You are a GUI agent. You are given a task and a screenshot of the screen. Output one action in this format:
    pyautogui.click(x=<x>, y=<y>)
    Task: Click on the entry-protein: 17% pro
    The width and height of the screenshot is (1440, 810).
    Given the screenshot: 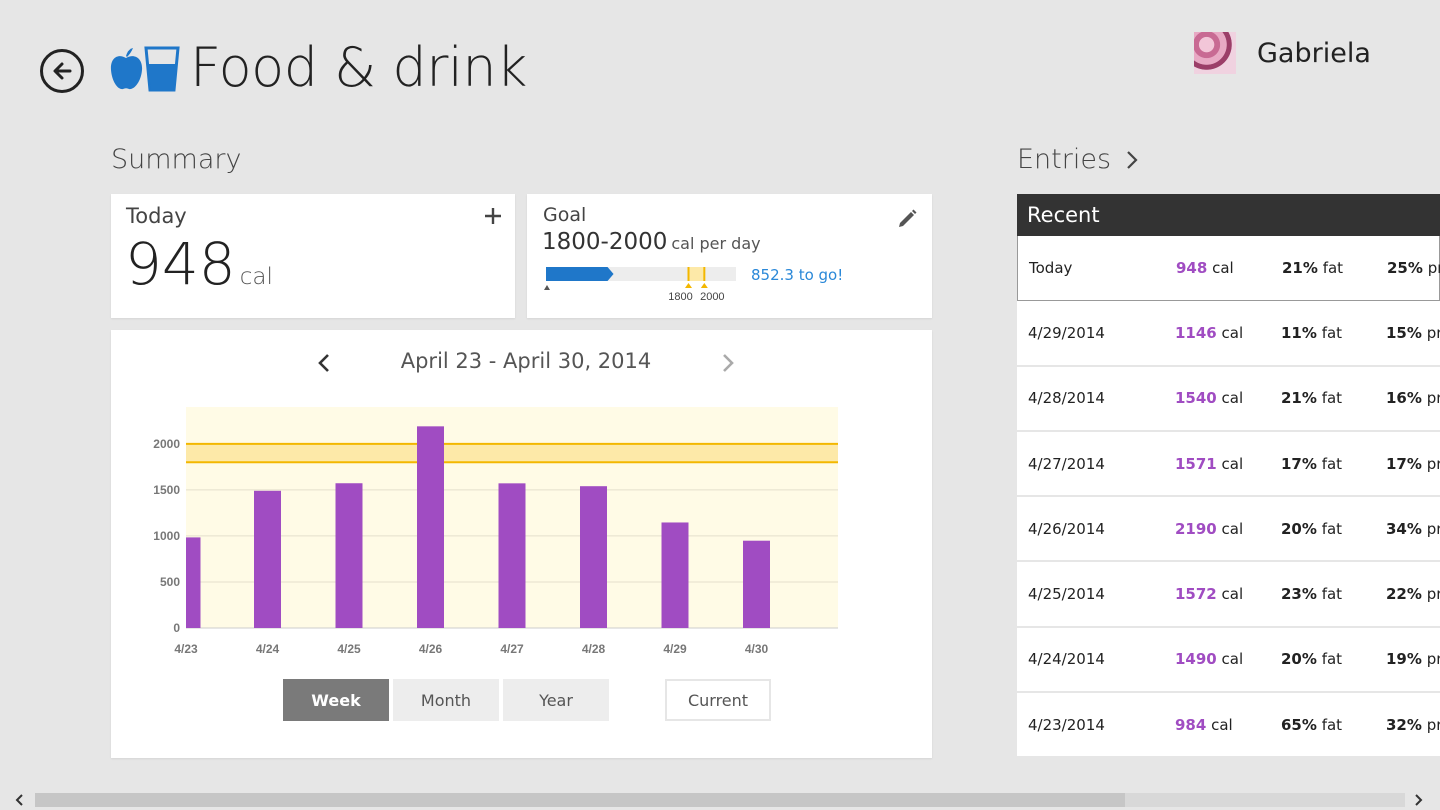 What is the action you would take?
    pyautogui.click(x=1413, y=464)
    